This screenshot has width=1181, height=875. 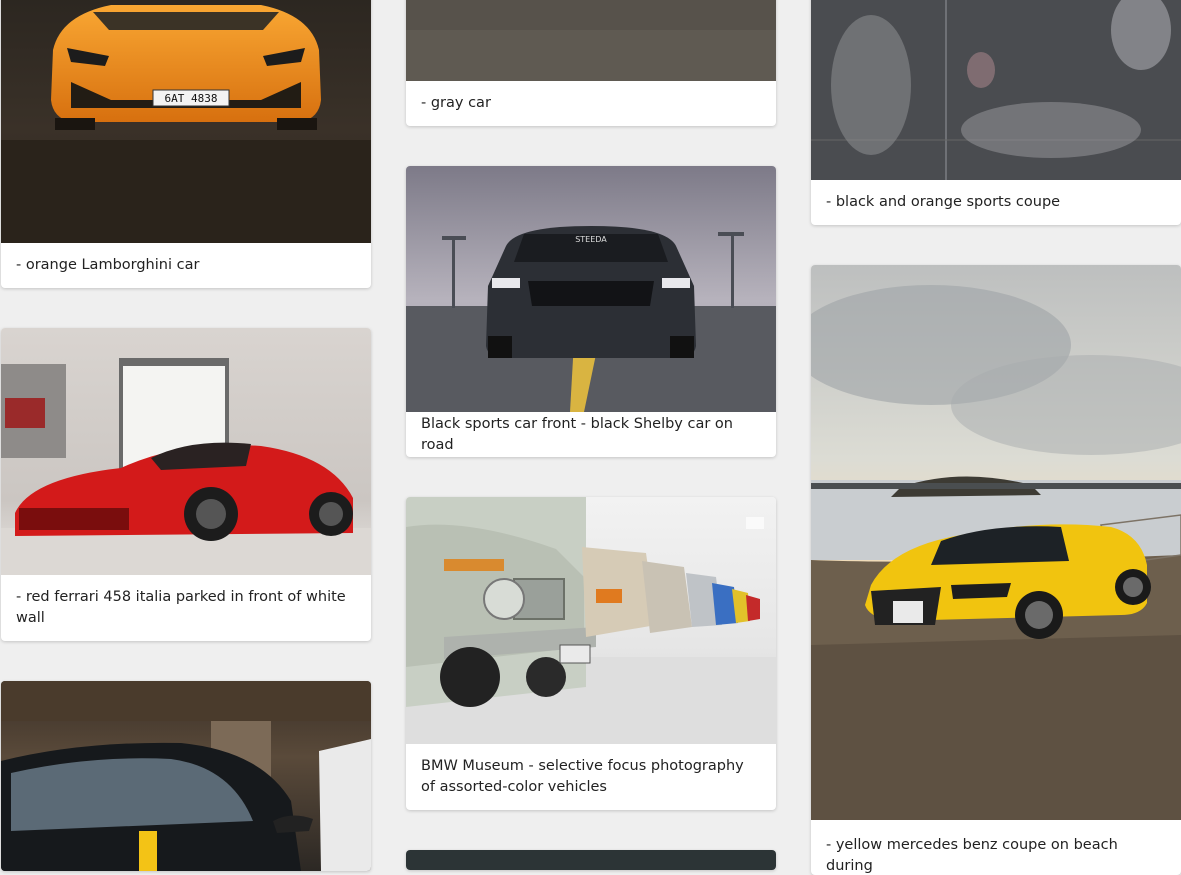 I want to click on photo-orange-lamborghini: 6AT 4838, so click(x=186, y=121).